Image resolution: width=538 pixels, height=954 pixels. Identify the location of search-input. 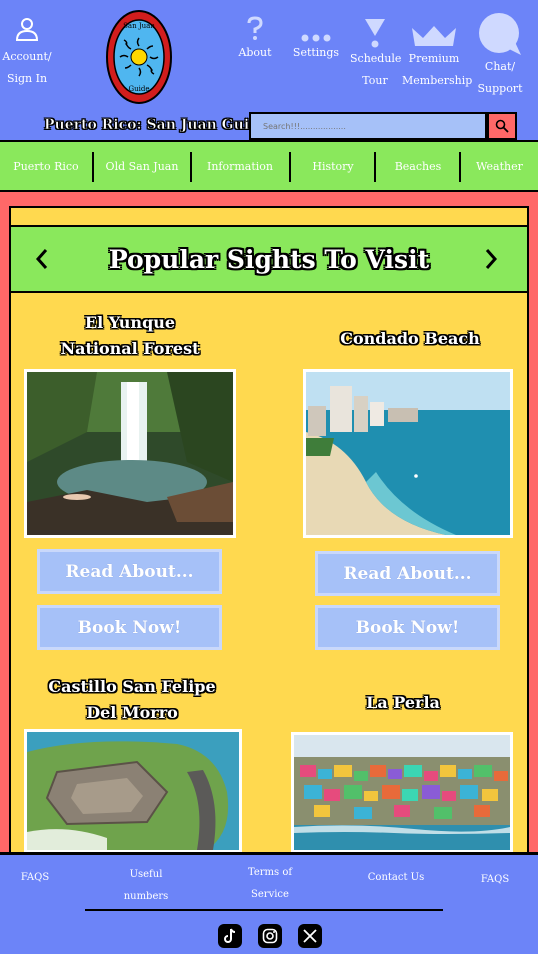
(368, 126).